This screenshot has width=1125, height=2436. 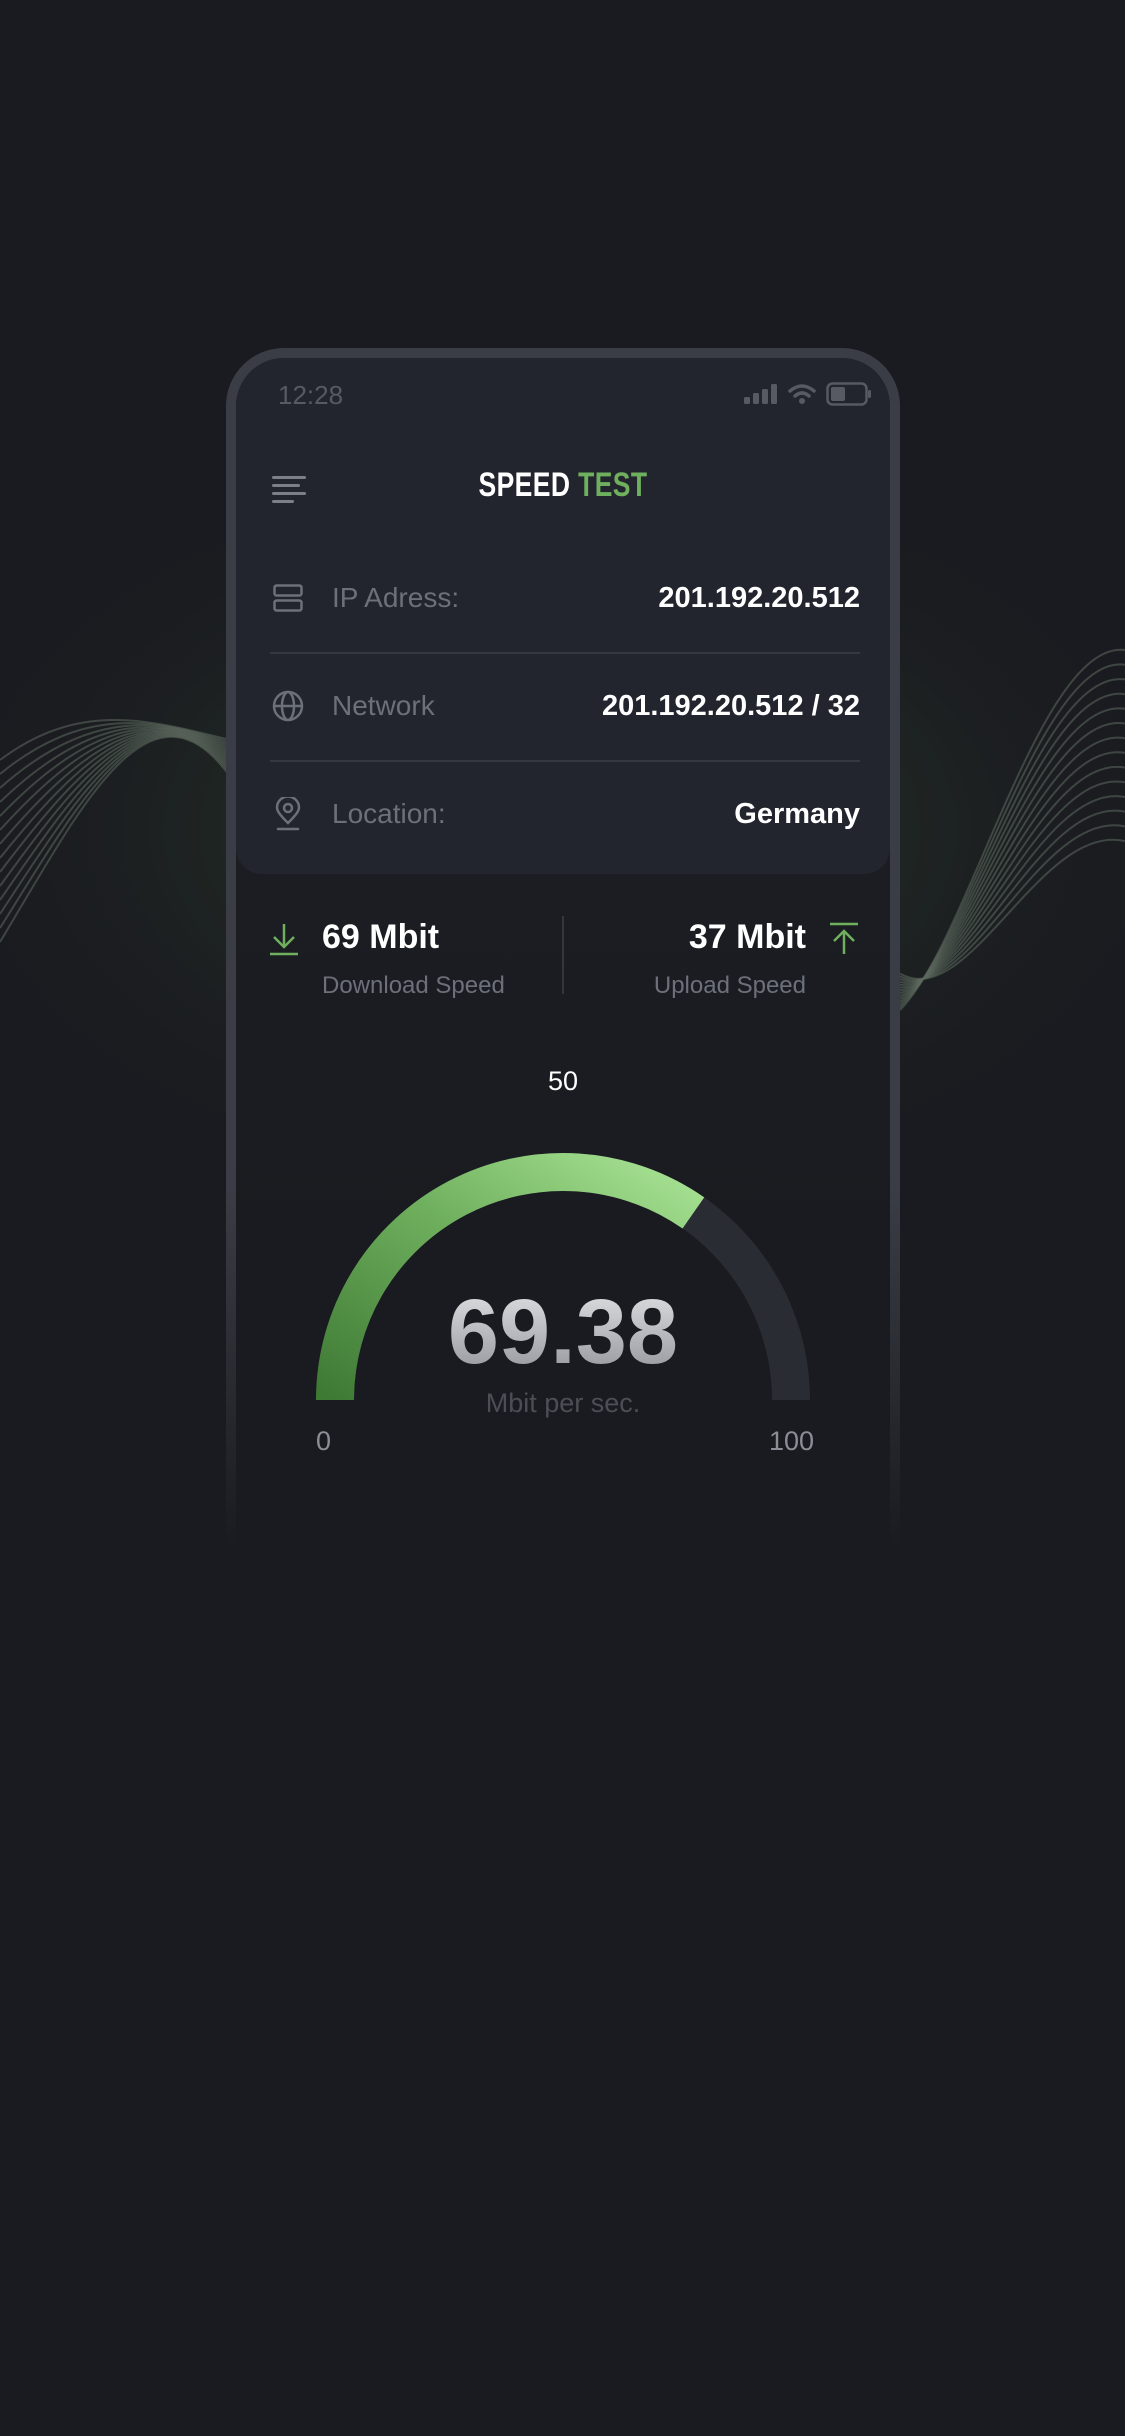 What do you see at coordinates (760, 394) in the screenshot?
I see `signal-icon` at bounding box center [760, 394].